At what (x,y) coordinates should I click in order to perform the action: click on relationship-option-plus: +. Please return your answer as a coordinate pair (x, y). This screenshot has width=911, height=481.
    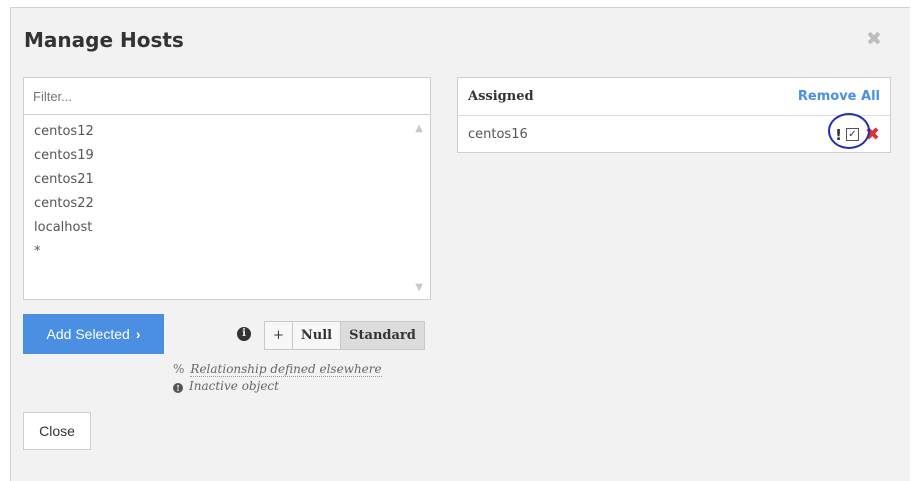
    Looking at the image, I should click on (279, 335).